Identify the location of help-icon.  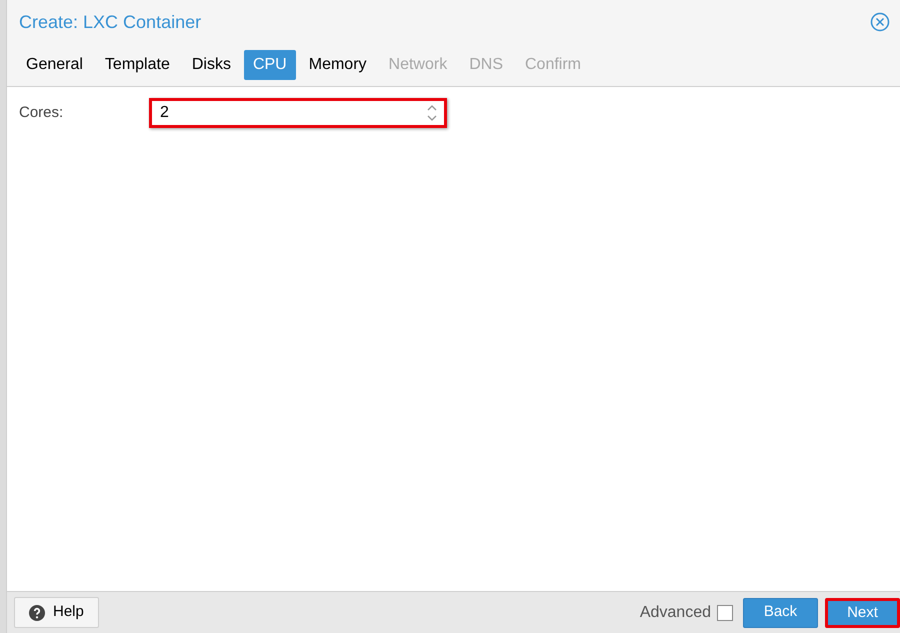
(37, 612).